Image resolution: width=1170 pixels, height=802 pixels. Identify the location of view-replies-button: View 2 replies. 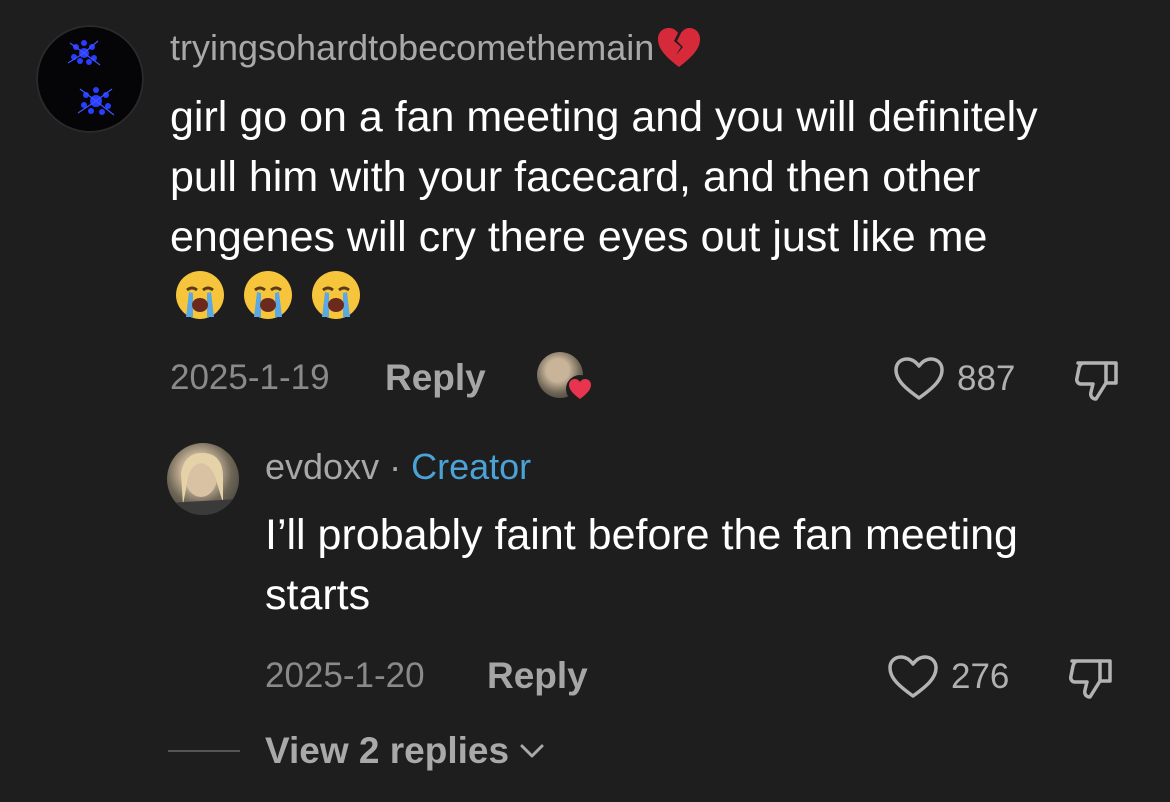
(405, 751).